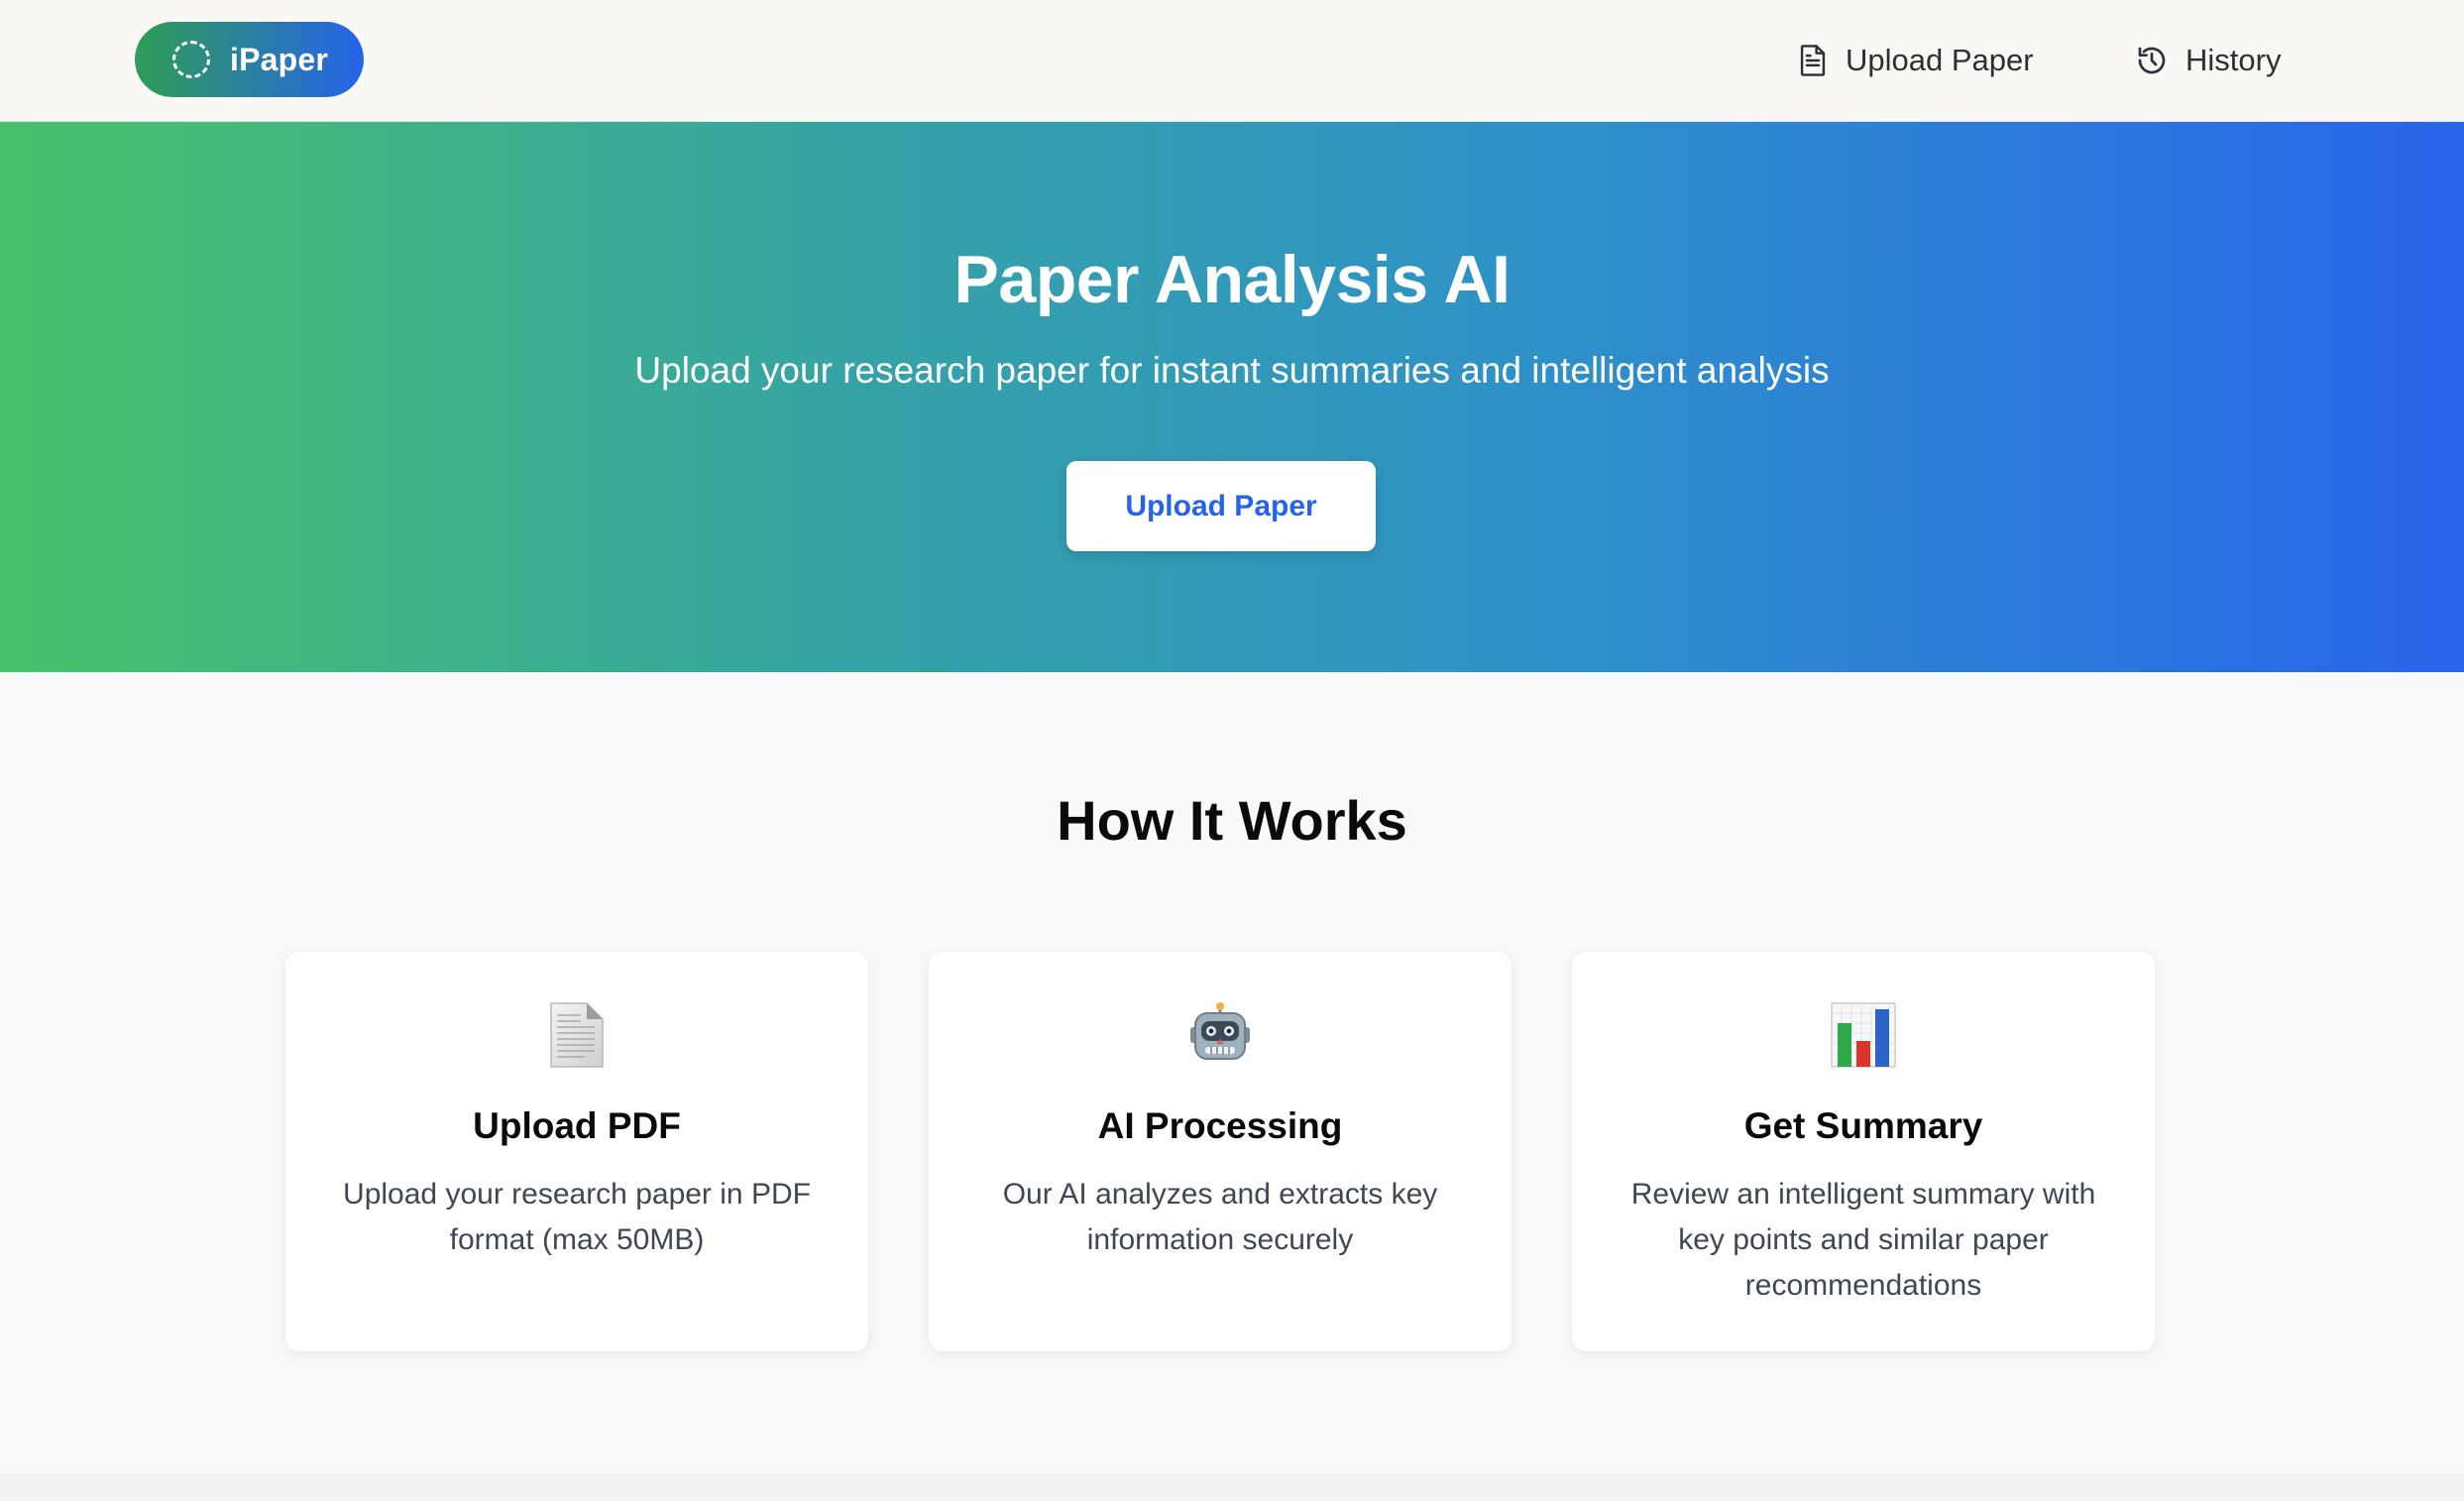  I want to click on nav-history-link: History, so click(2208, 60).